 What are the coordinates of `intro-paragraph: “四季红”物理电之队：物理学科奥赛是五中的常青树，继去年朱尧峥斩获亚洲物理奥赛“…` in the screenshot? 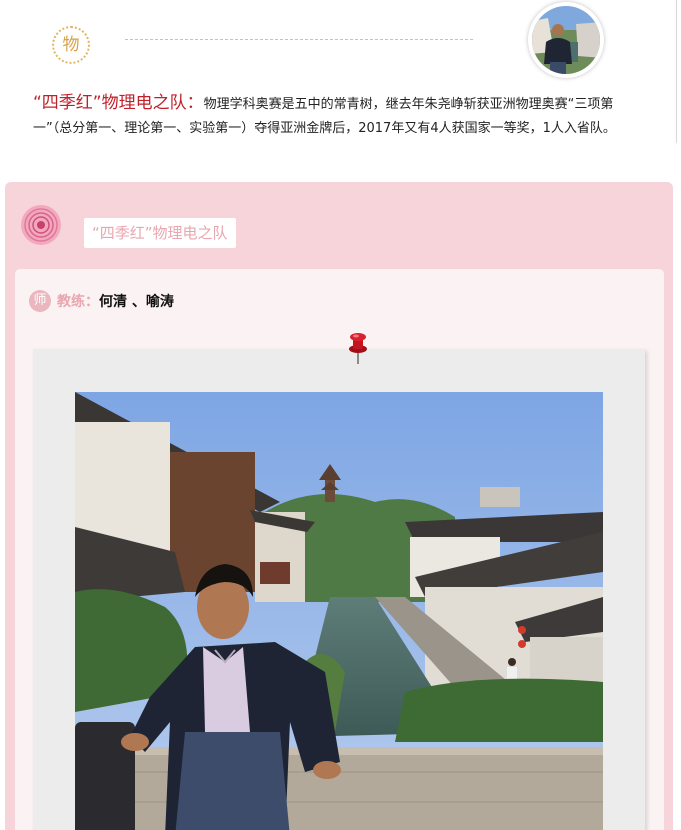 It's located at (340, 116).